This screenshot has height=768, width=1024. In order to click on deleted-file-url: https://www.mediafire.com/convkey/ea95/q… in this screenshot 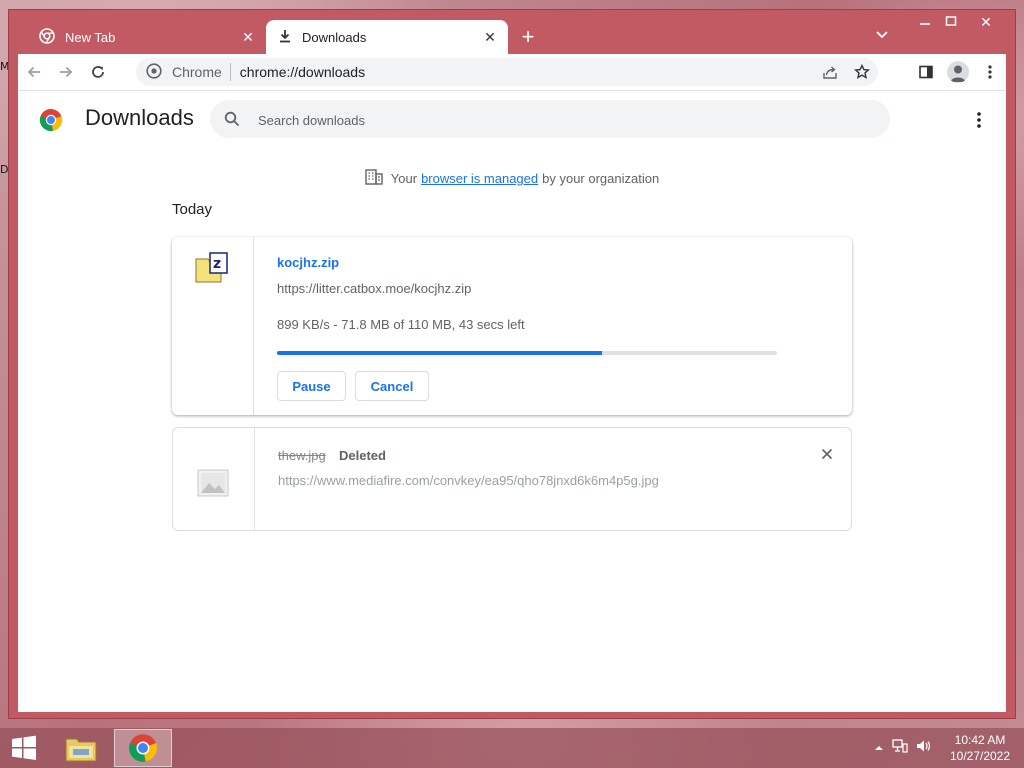, I will do `click(468, 480)`.